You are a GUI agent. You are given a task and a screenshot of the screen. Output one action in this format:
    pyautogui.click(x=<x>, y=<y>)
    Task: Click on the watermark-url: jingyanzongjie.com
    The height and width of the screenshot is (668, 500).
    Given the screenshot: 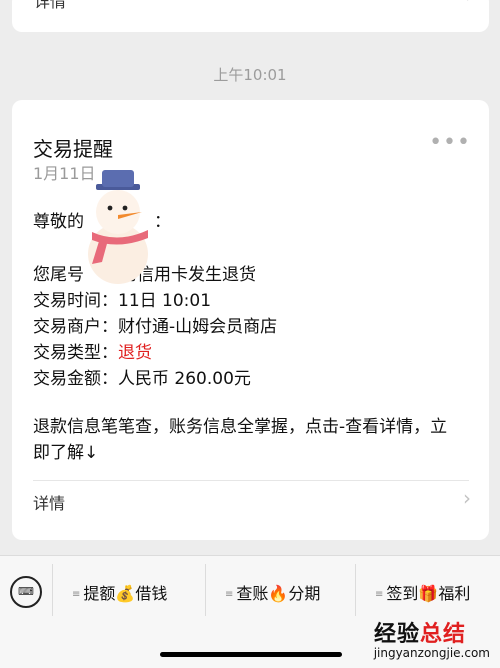 What is the action you would take?
    pyautogui.click(x=431, y=653)
    